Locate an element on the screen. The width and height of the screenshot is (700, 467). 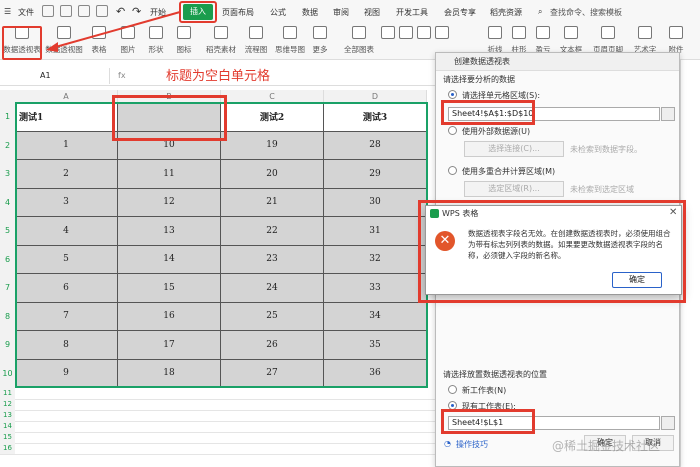
row-header: 3 is located at coordinates (7, 174).